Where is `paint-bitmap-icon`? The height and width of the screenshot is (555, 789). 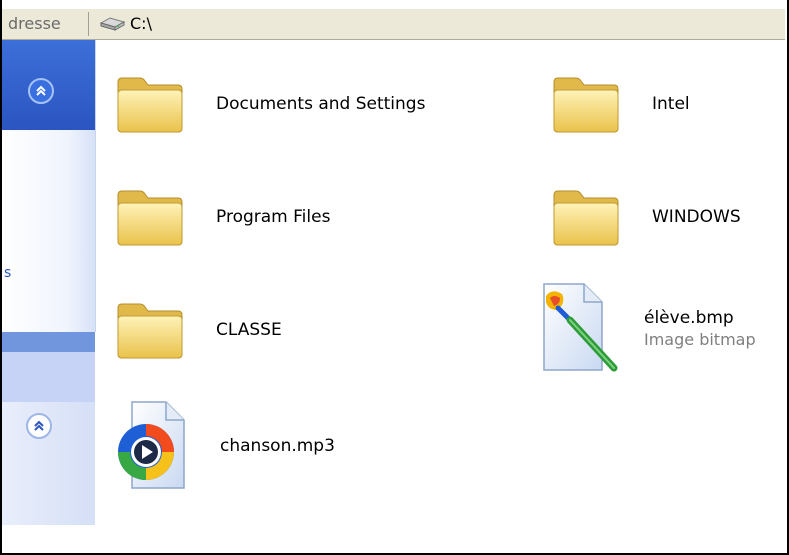
paint-bitmap-icon is located at coordinates (580, 327).